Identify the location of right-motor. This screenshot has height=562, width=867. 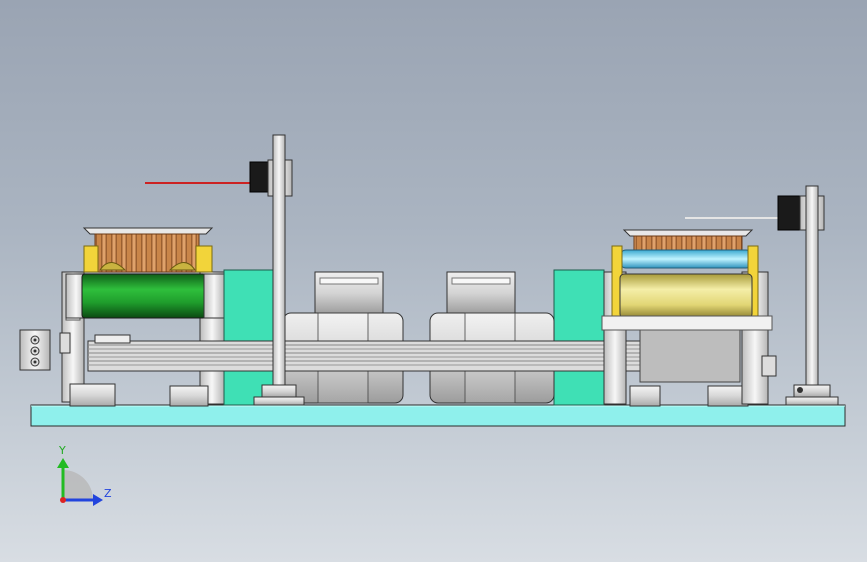
(492, 337).